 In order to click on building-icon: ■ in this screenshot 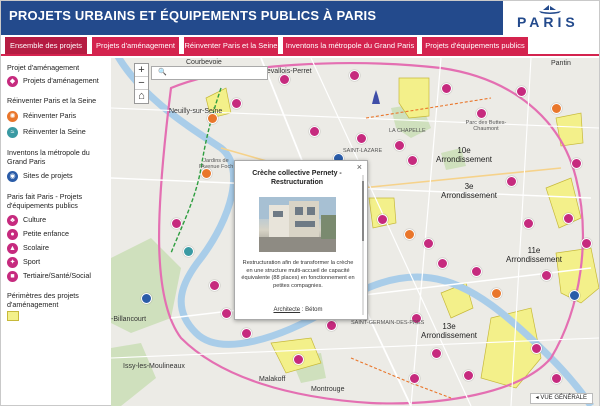, I will do `click(12, 276)`.